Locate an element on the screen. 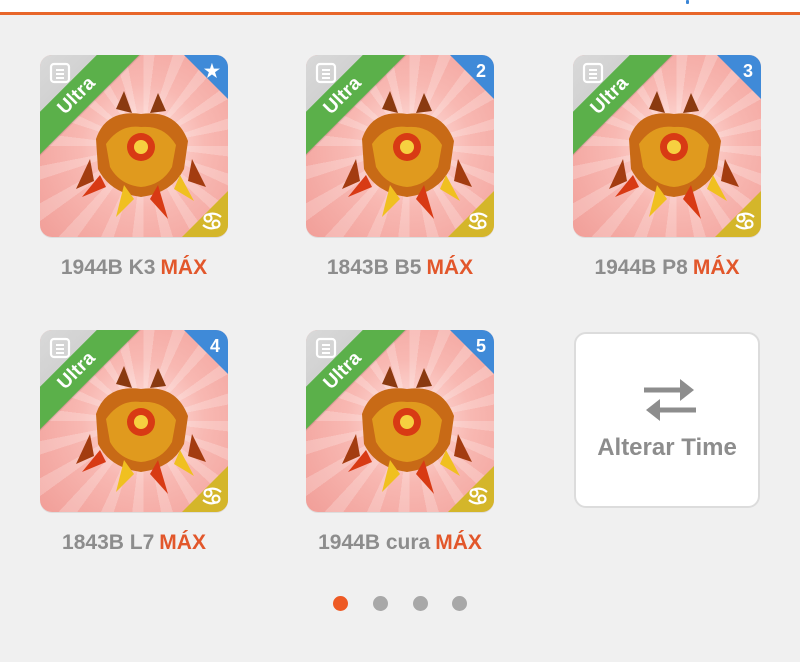  switch-team-label: Alterar Time is located at coordinates (667, 447).